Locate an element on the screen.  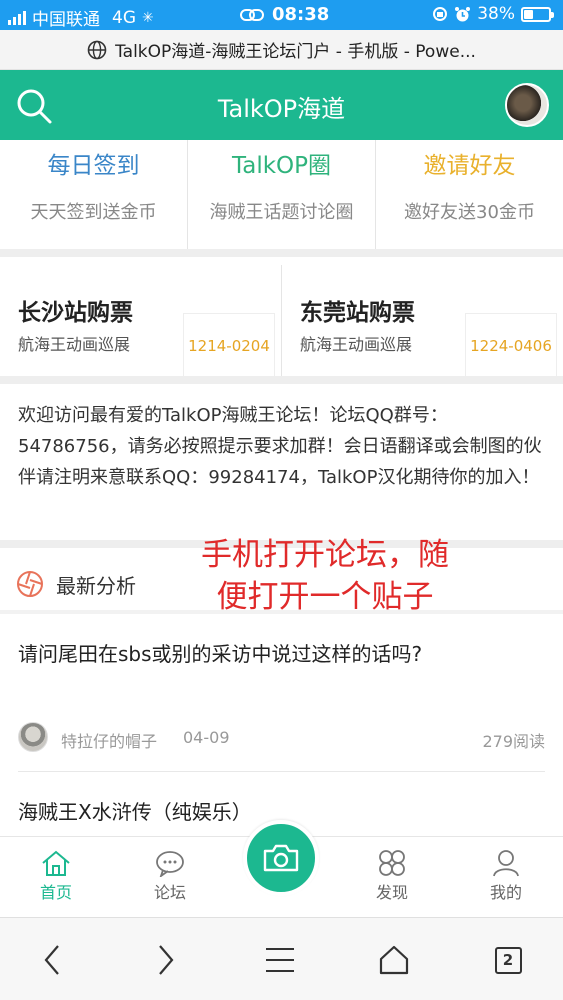
status-bar: 中国联通 4G ✳ 08:38 38% is located at coordinates (281, 15).